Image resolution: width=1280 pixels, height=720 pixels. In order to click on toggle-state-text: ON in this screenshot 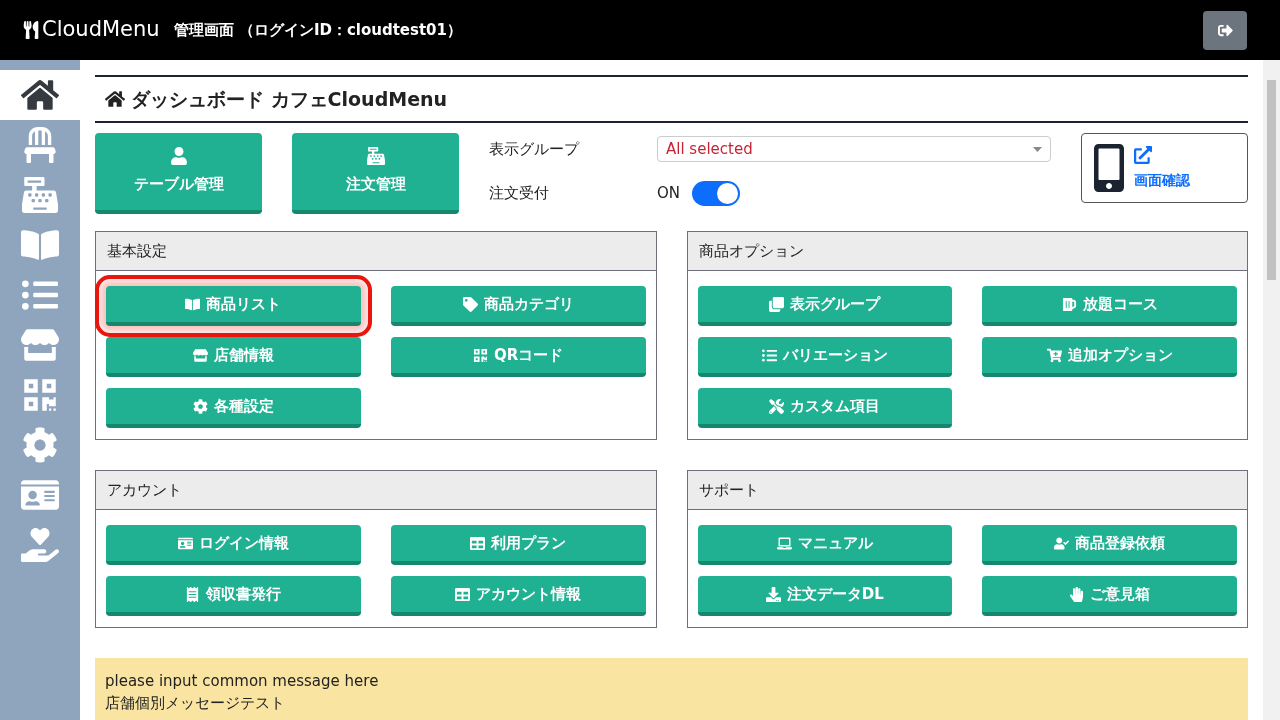, I will do `click(669, 193)`.